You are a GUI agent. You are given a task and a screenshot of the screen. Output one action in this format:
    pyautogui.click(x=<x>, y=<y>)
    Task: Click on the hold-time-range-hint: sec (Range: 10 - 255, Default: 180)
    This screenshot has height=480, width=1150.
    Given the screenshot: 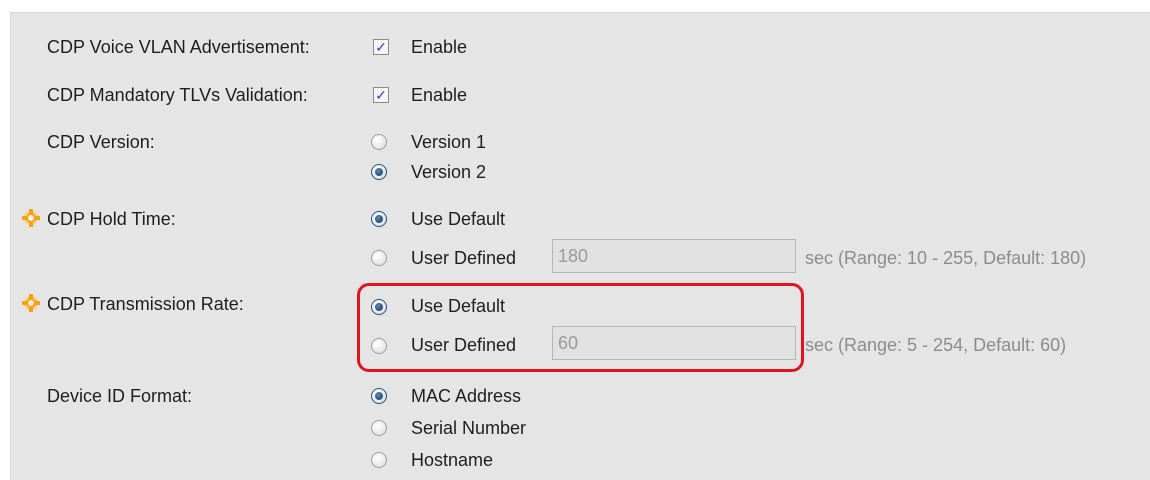 What is the action you would take?
    pyautogui.click(x=946, y=258)
    